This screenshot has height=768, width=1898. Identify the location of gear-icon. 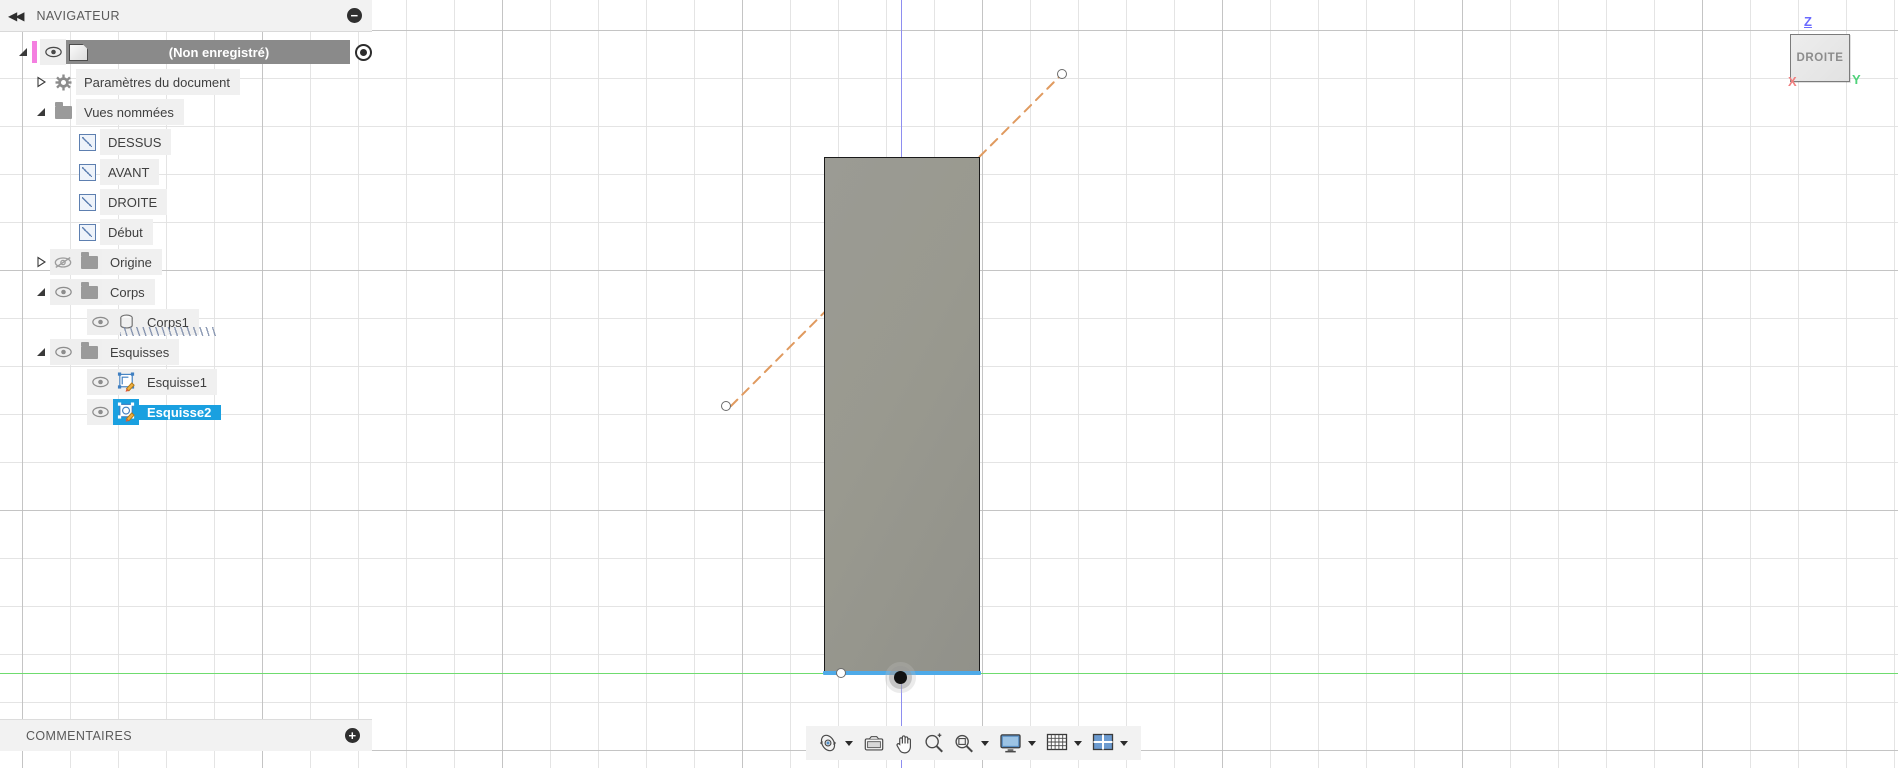
(63, 82).